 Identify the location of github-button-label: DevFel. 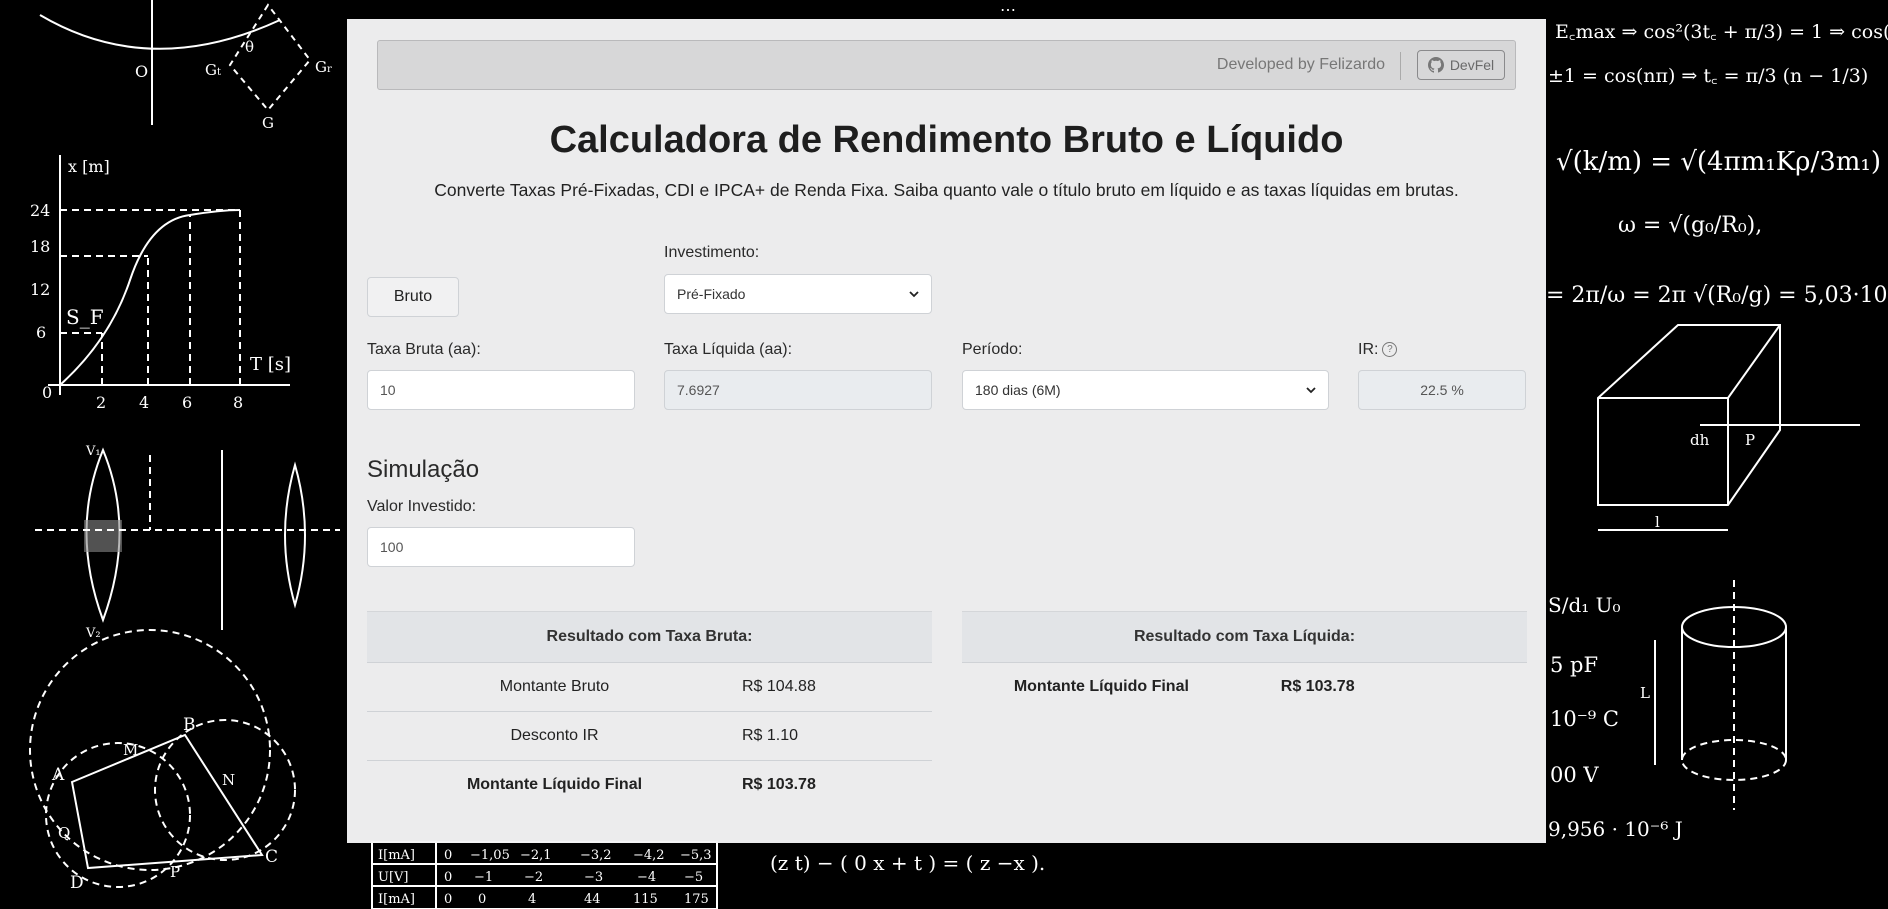
(1472, 65).